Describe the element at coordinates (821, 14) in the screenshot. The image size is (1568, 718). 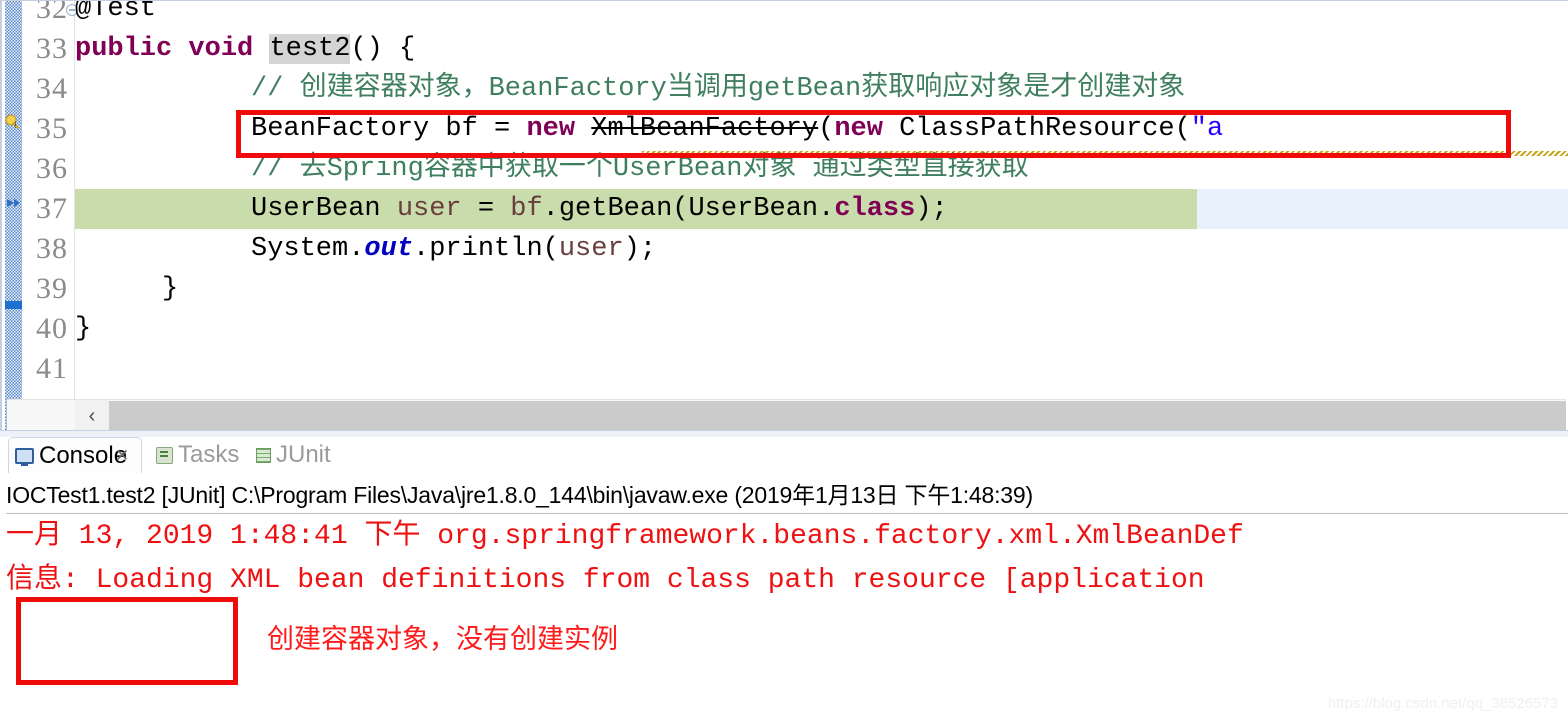
I see `code-line-32: @Test` at that location.